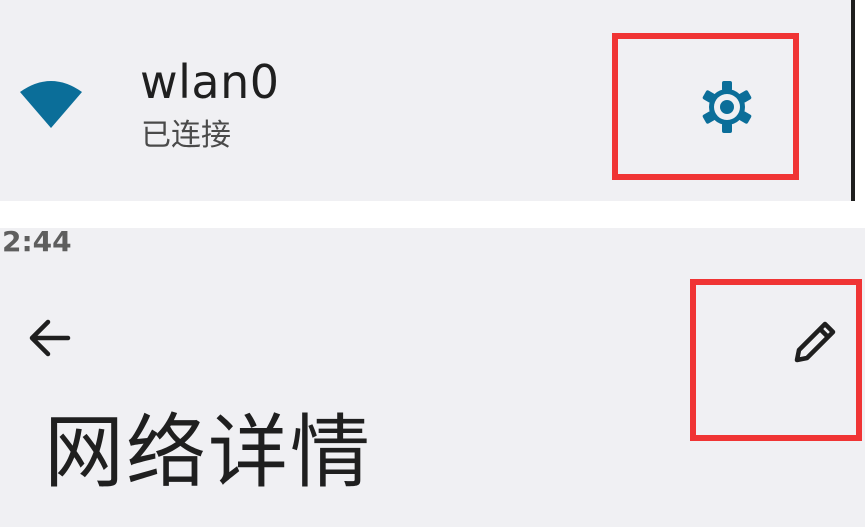 Image resolution: width=865 pixels, height=527 pixels. I want to click on gear-icon, so click(727, 107).